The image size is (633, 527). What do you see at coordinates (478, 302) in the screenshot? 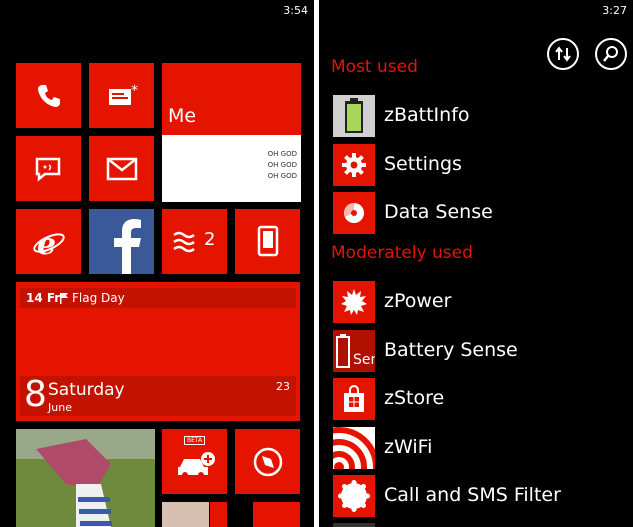
I see `app-item-zpower: zPower` at bounding box center [478, 302].